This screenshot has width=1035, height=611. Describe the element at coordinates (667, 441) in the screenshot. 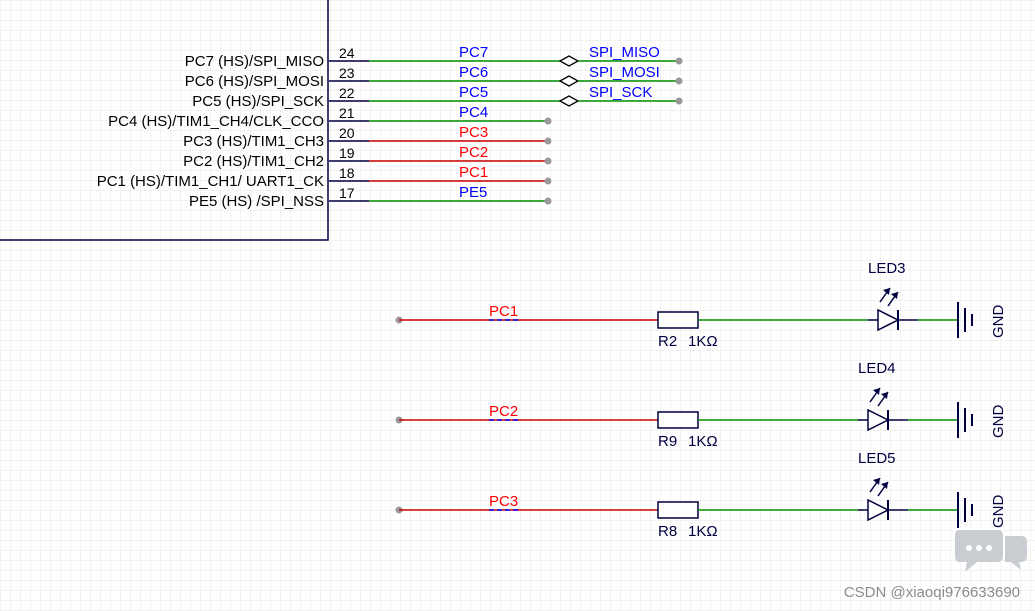

I see `resistor-designator: R9` at that location.